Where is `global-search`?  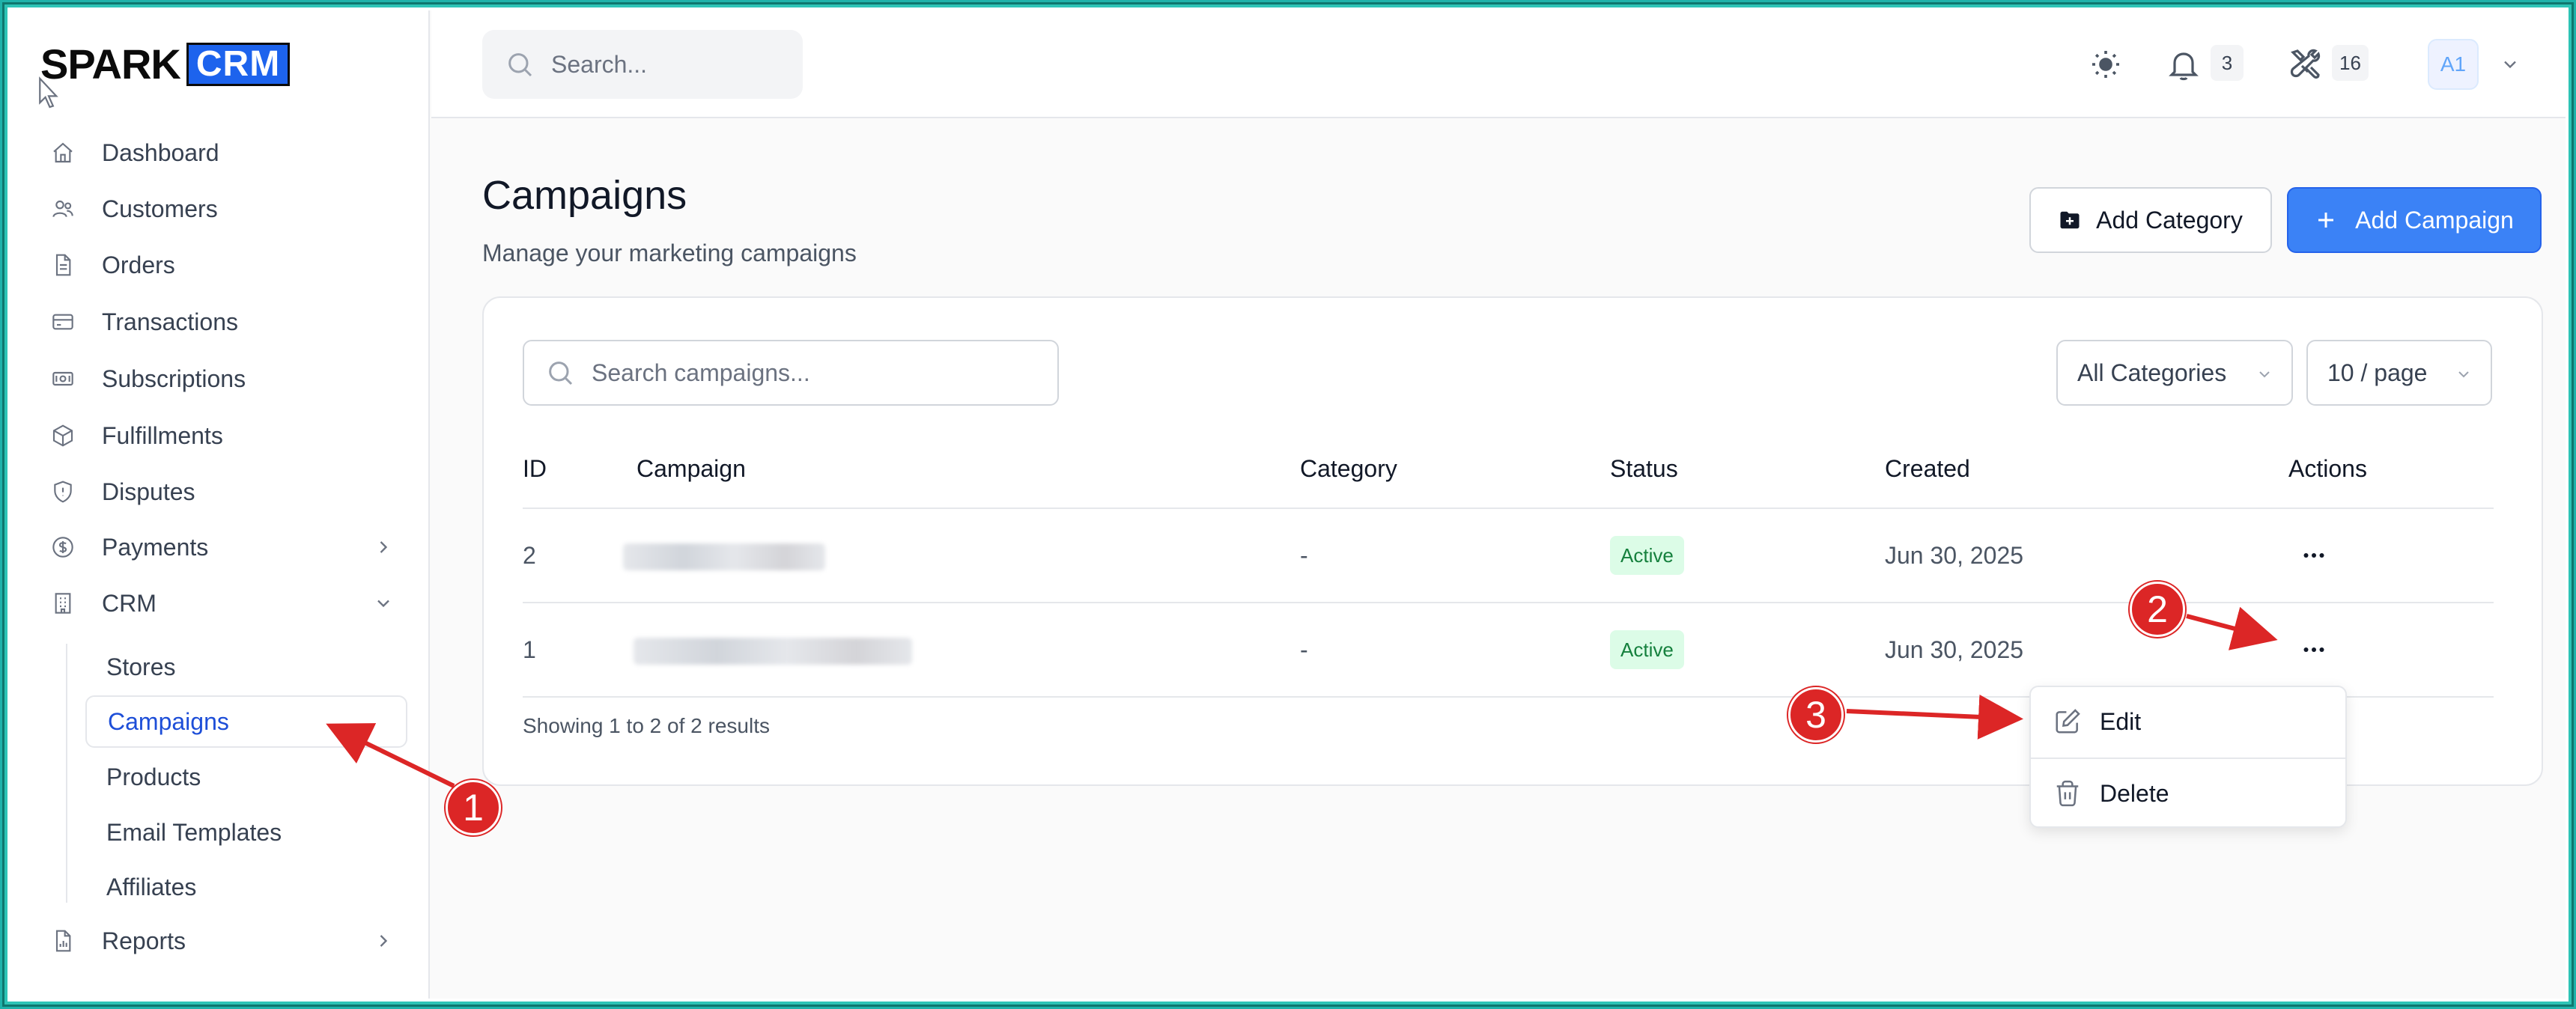 global-search is located at coordinates (642, 64).